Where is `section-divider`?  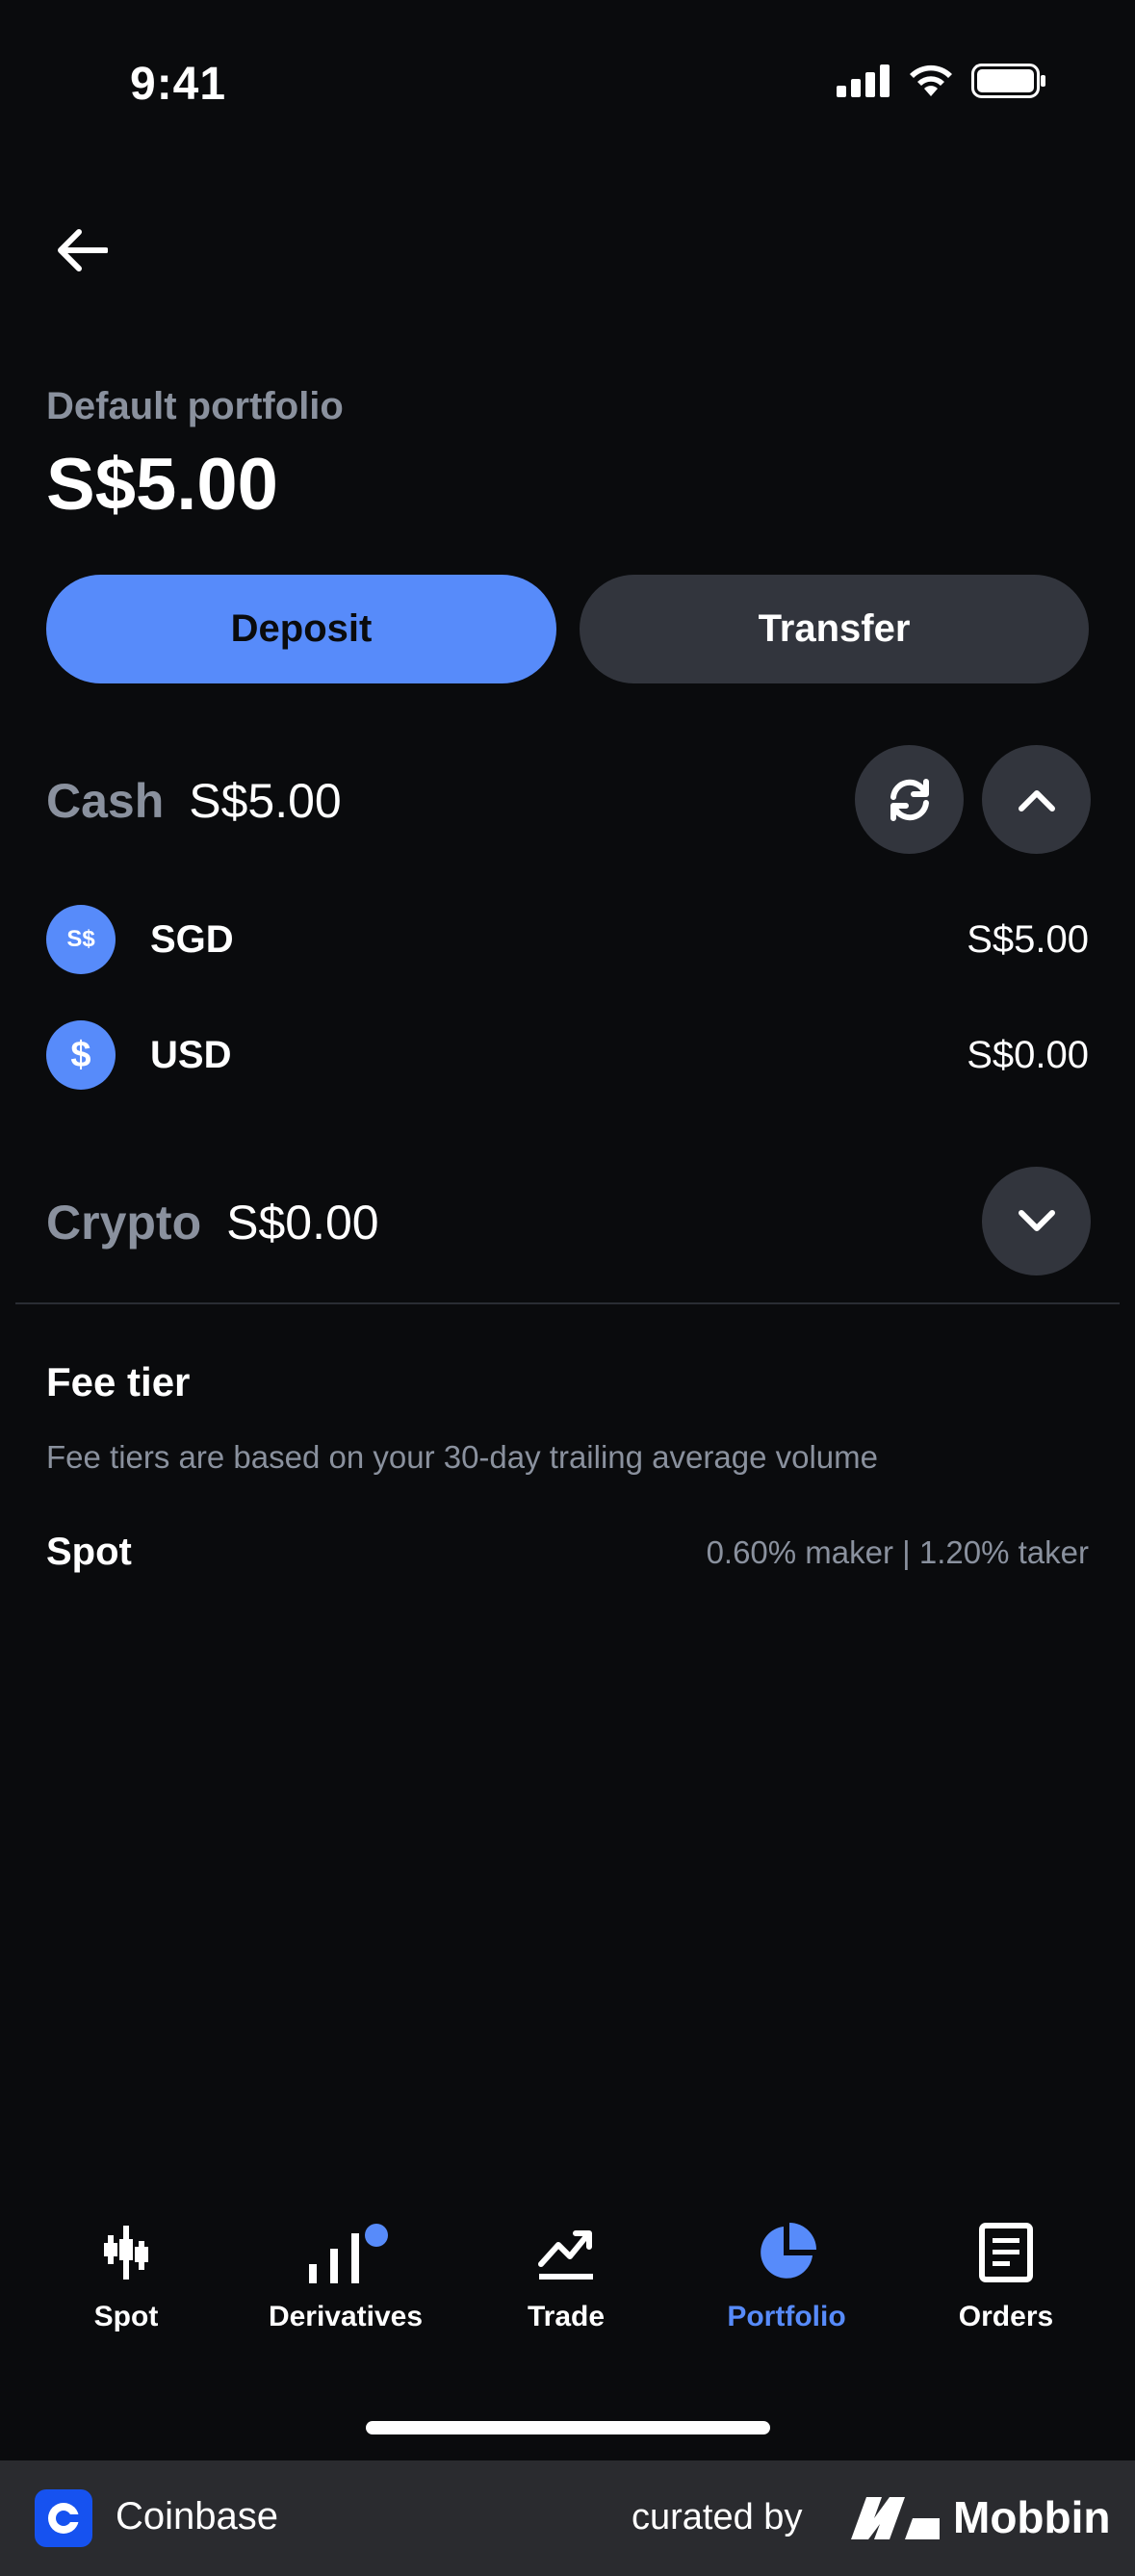 section-divider is located at coordinates (567, 1303).